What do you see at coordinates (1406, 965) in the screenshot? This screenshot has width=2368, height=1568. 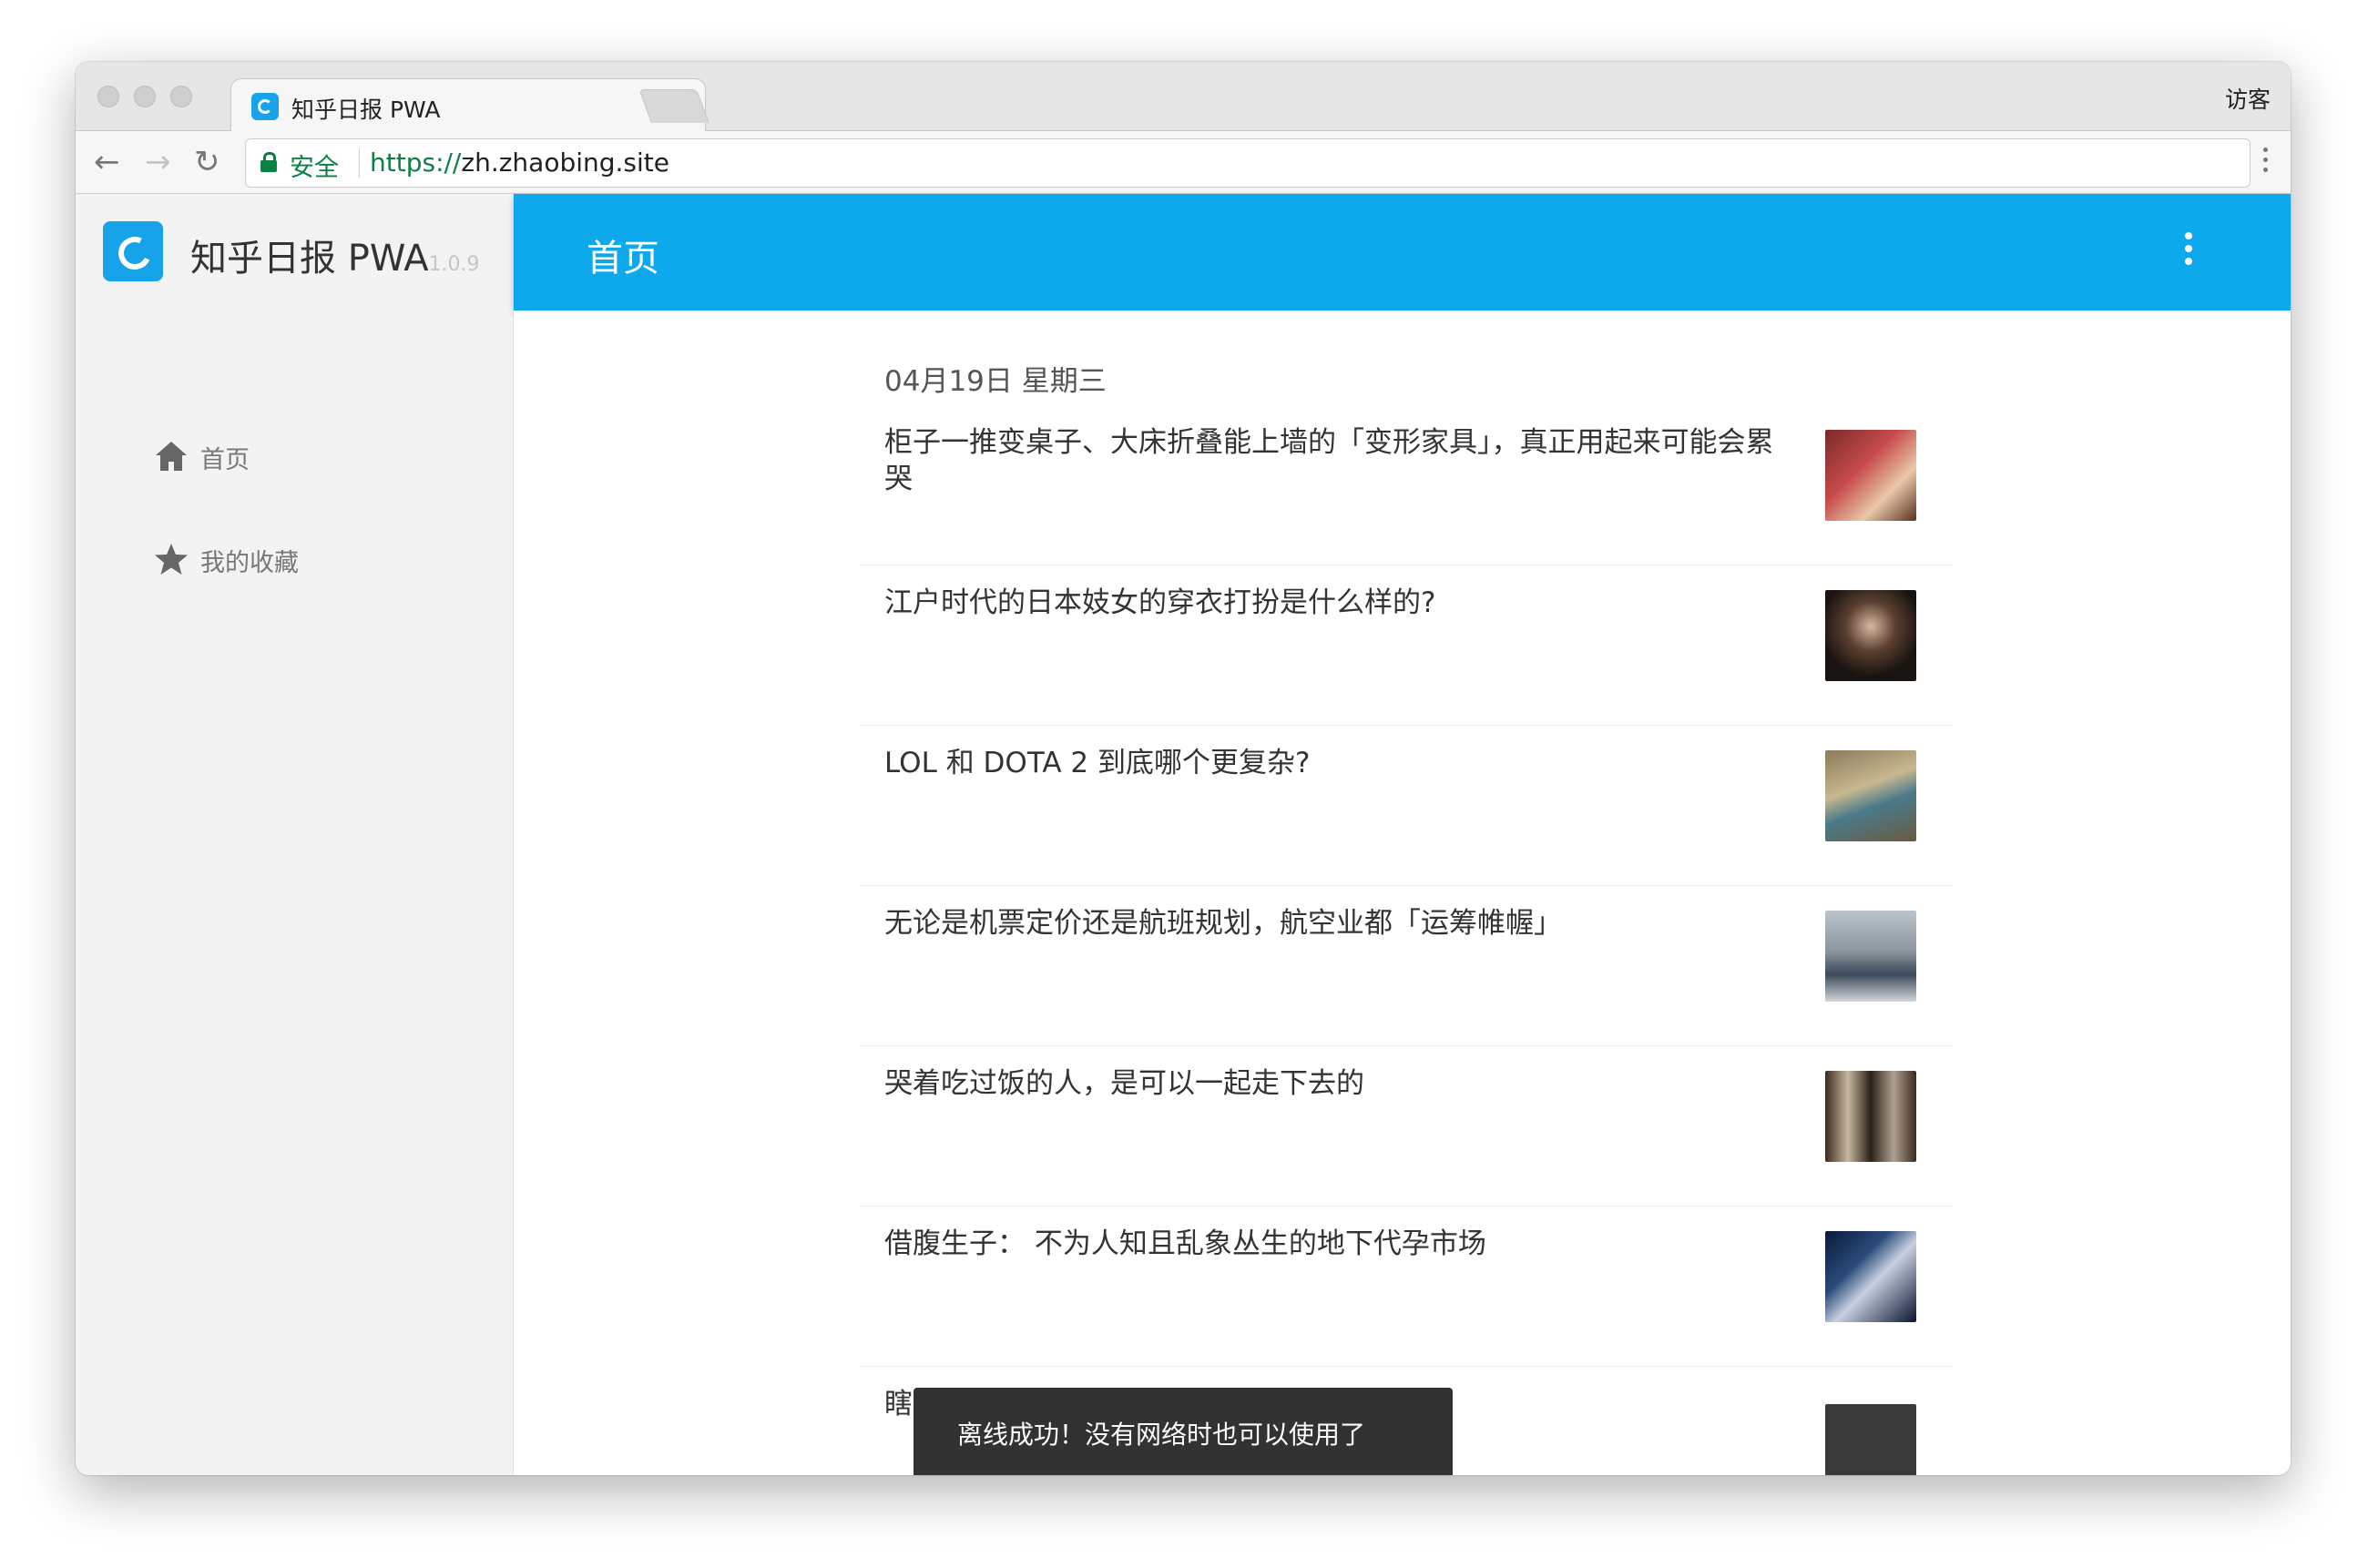 I see `story-item: 无论是机票定价还是航班规划，航空业都「运筹帷幄」` at bounding box center [1406, 965].